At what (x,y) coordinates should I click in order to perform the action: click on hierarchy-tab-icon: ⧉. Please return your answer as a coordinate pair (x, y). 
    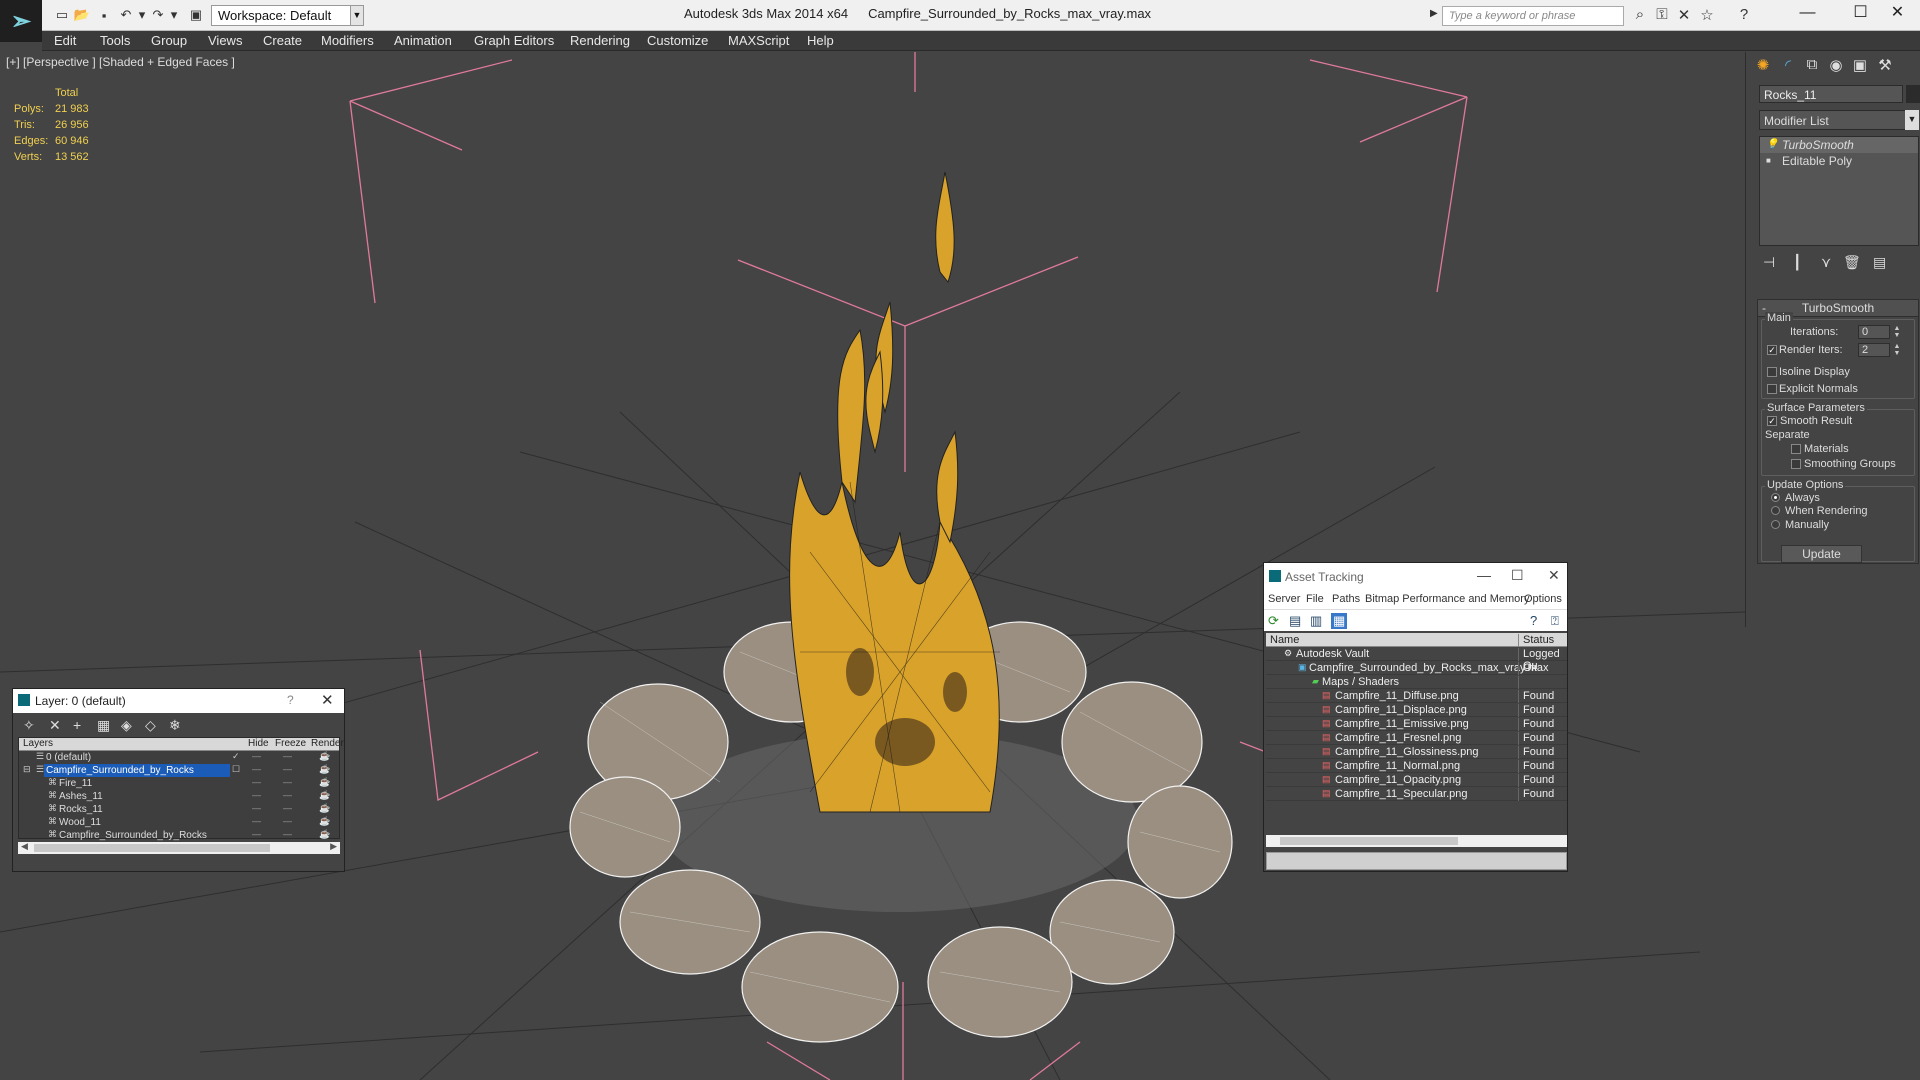
    Looking at the image, I should click on (1812, 67).